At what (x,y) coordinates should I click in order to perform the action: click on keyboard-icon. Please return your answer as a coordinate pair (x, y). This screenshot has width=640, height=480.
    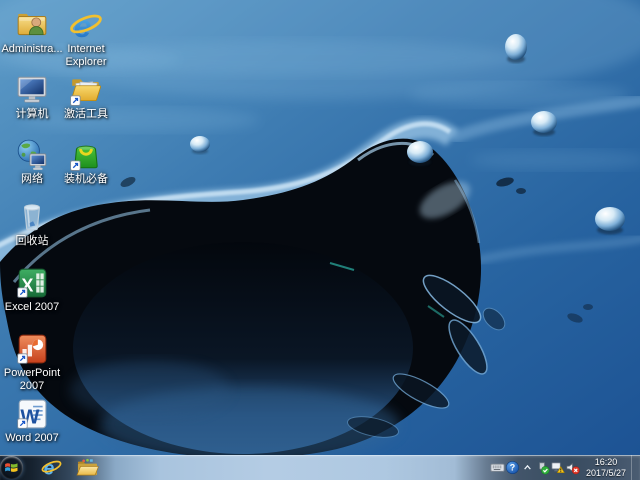
    Looking at the image, I should click on (497, 467).